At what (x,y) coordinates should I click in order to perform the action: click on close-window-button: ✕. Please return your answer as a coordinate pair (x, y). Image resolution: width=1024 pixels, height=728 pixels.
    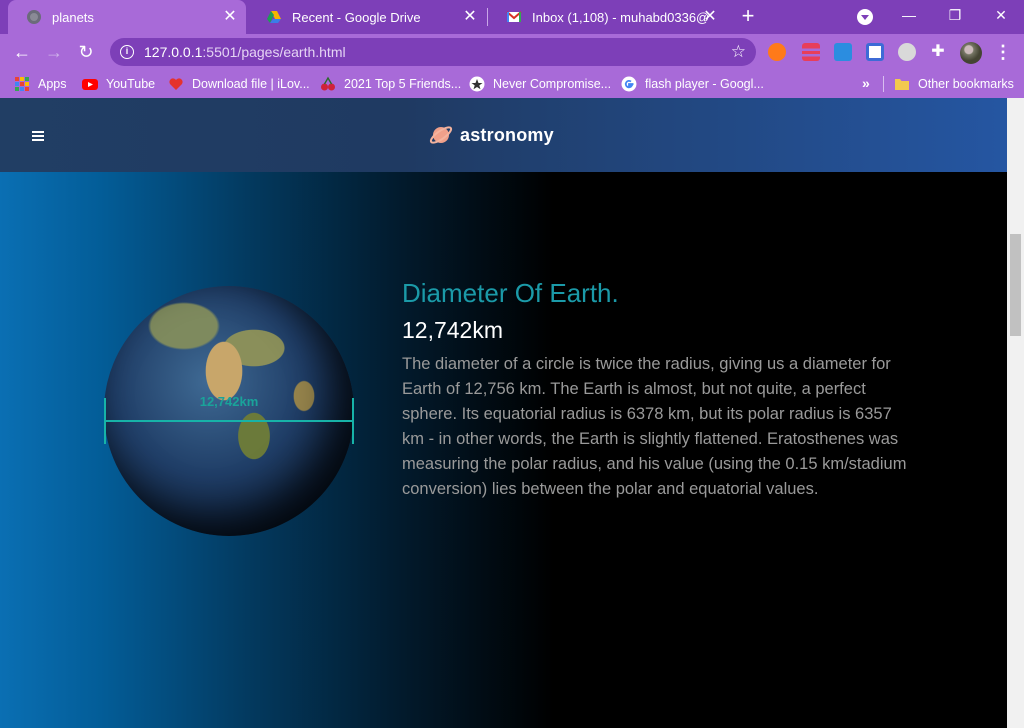
    Looking at the image, I should click on (1001, 15).